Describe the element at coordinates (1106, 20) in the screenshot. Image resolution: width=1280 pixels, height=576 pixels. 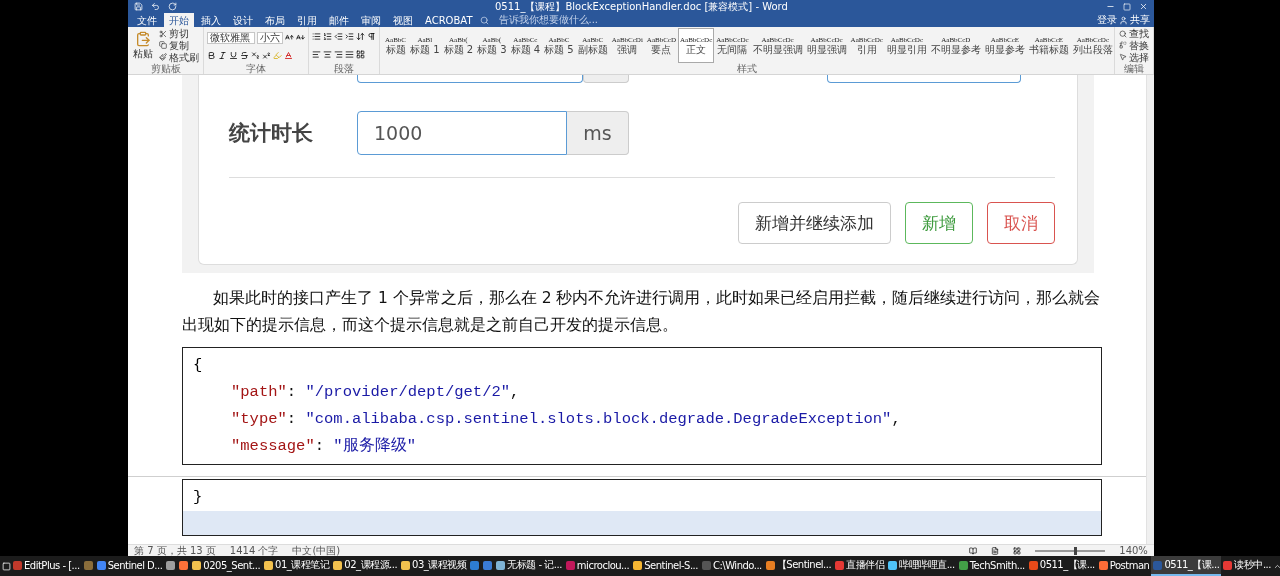
I see `sign-in-link: 登录` at that location.